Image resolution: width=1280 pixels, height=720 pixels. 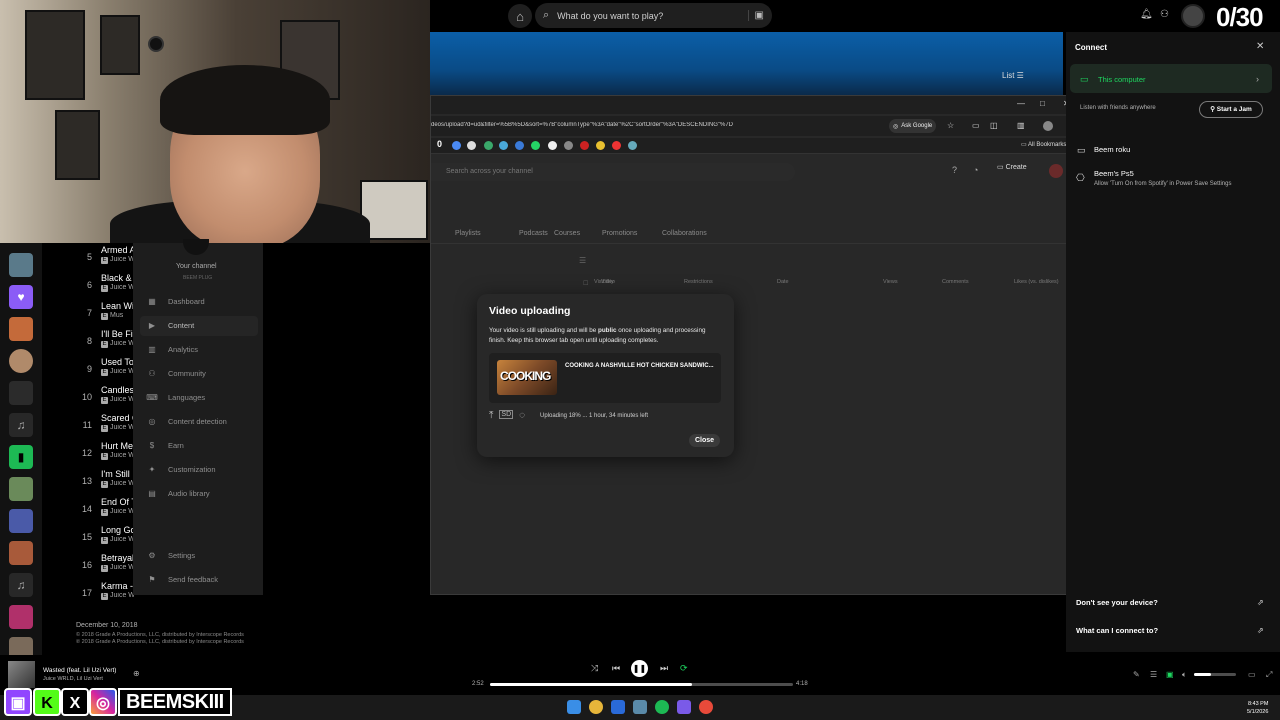 What do you see at coordinates (684, 233) in the screenshot?
I see `tab-collaborations: Collaborations` at bounding box center [684, 233].